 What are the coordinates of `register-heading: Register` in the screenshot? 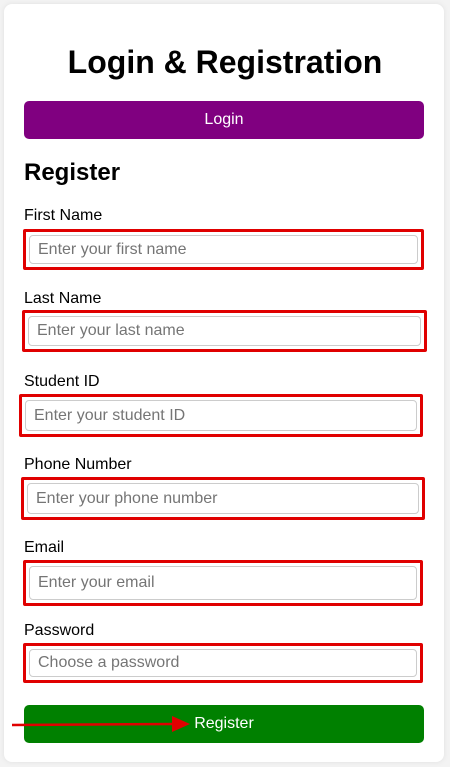 It's located at (72, 172).